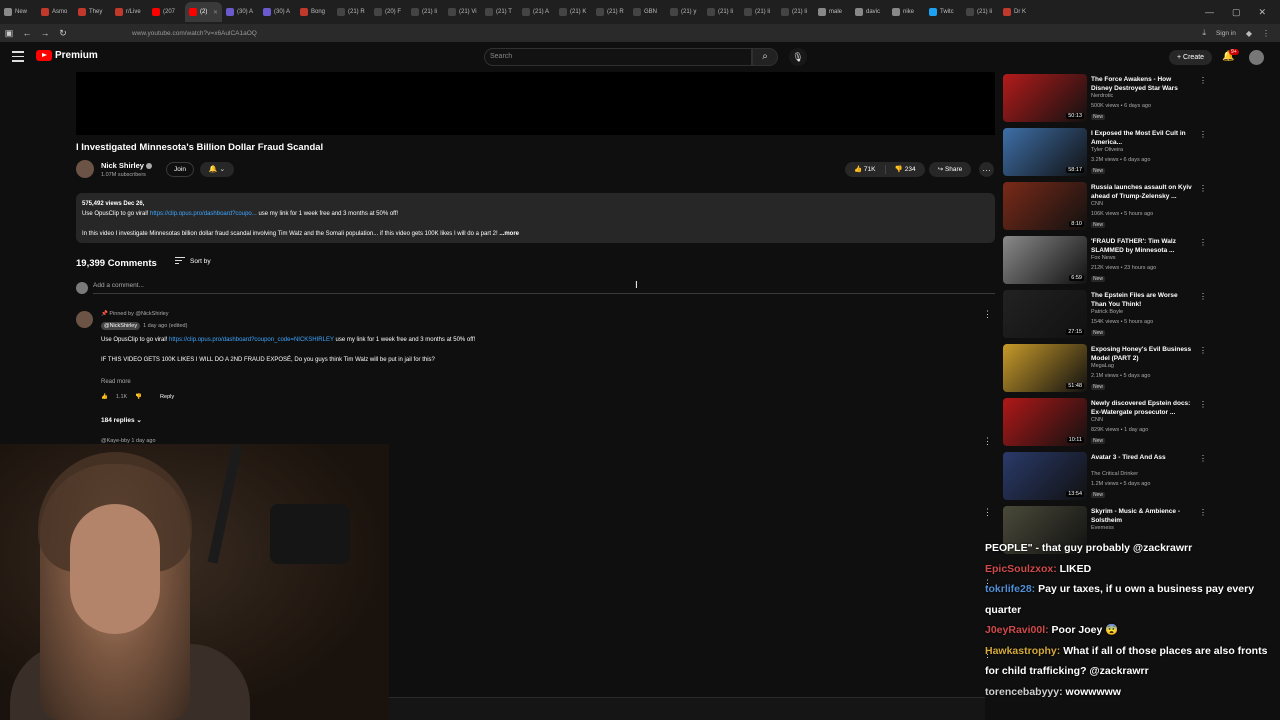 This screenshot has height=720, width=1280. Describe the element at coordinates (1045, 206) in the screenshot. I see `video-thumbnail: 8:10` at that location.